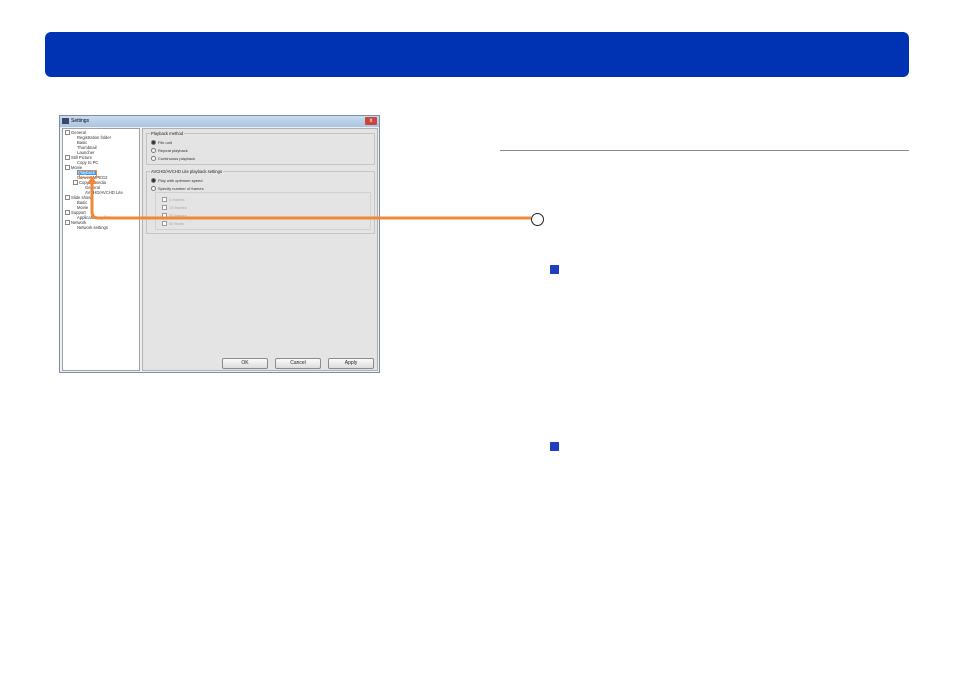  What do you see at coordinates (537, 219) in the screenshot?
I see `callout-circle` at bounding box center [537, 219].